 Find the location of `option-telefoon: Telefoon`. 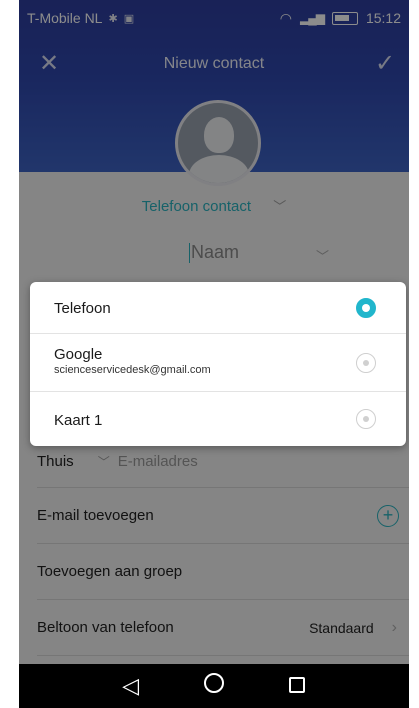

option-telefoon: Telefoon is located at coordinates (218, 308).